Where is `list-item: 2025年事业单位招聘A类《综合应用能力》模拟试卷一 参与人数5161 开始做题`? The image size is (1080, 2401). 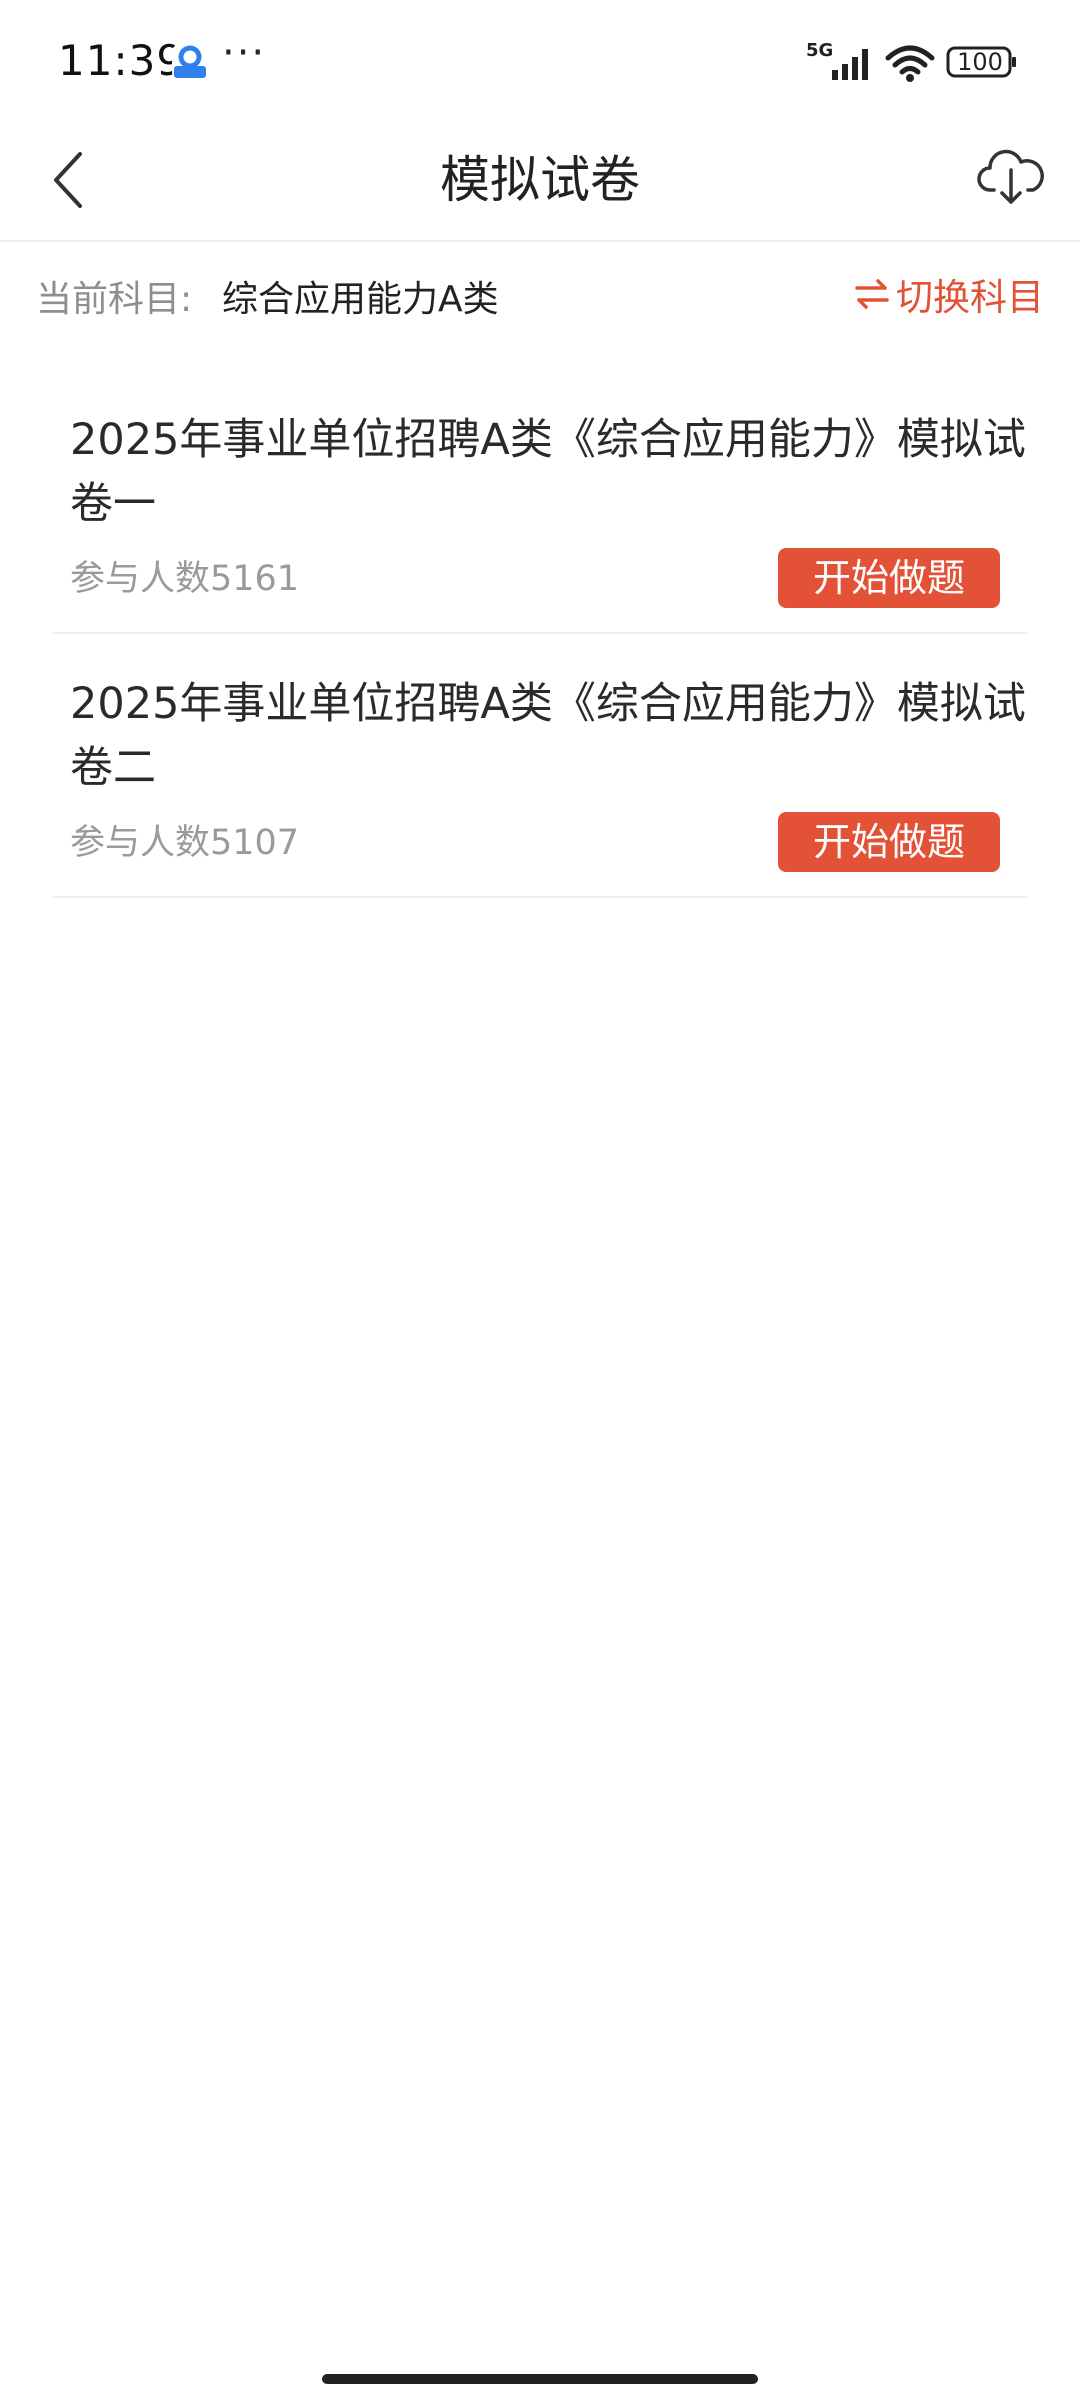 list-item: 2025年事业单位招聘A类《综合应用能力》模拟试卷一 参与人数5161 开始做题 is located at coordinates (540, 502).